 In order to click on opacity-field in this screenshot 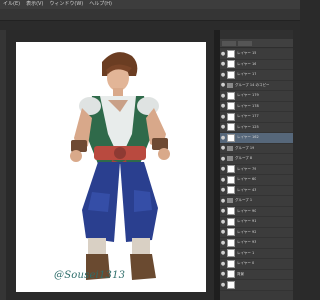, I will do `click(245, 43)`.